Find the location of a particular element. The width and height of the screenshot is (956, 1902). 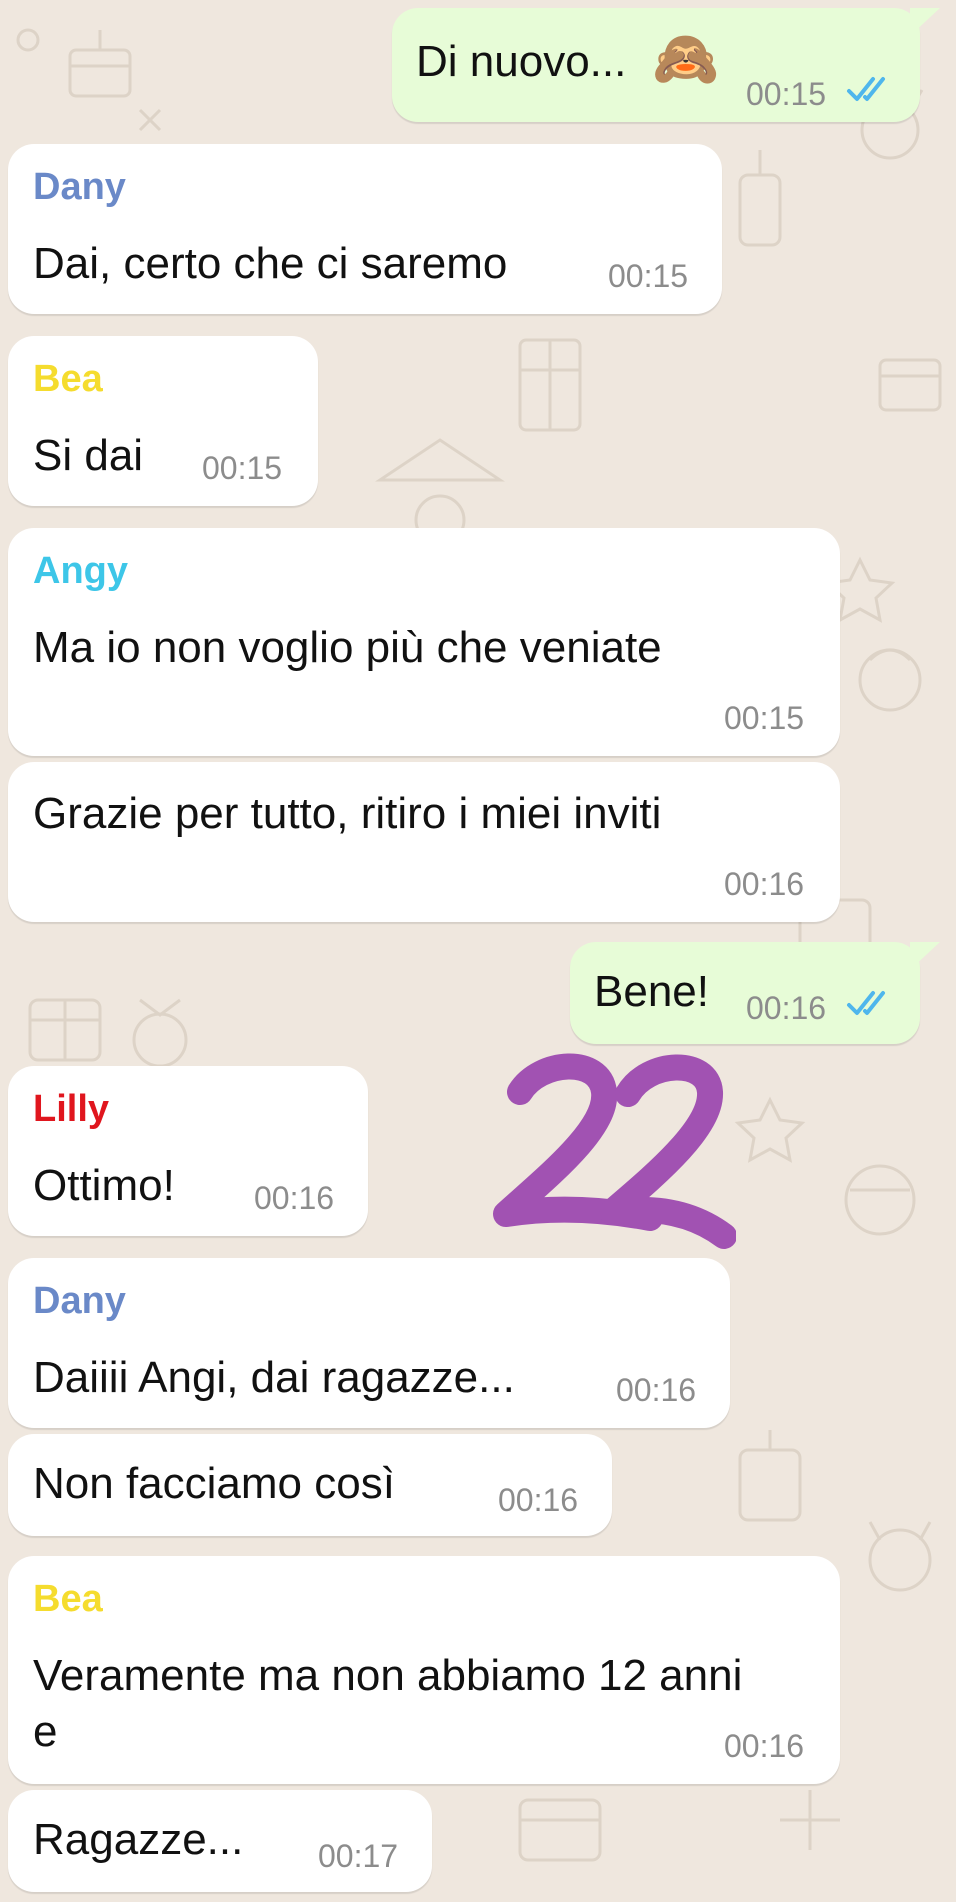

message-text-line: e is located at coordinates (45, 1731).